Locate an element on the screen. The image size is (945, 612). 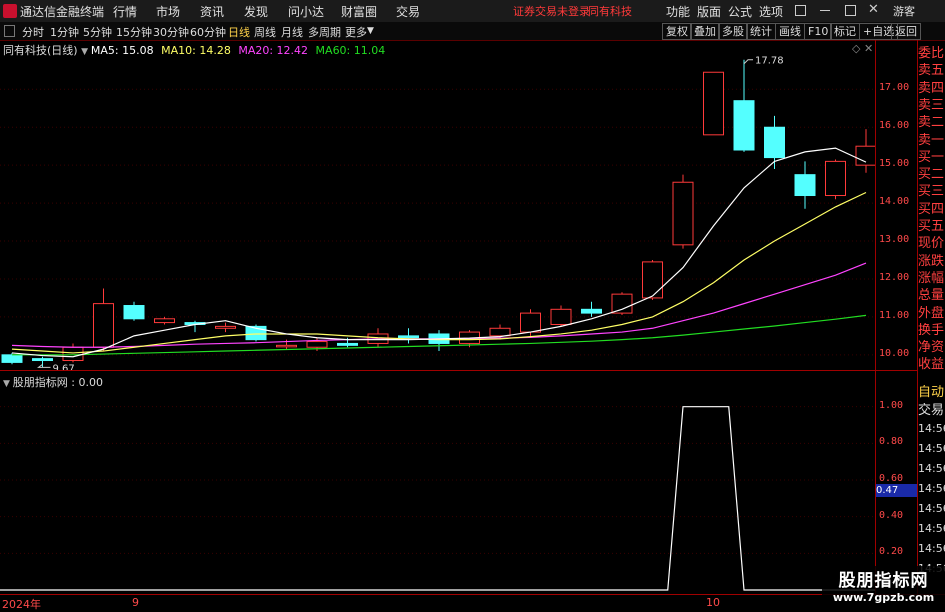
btn-f10: F10 is located at coordinates (818, 31).